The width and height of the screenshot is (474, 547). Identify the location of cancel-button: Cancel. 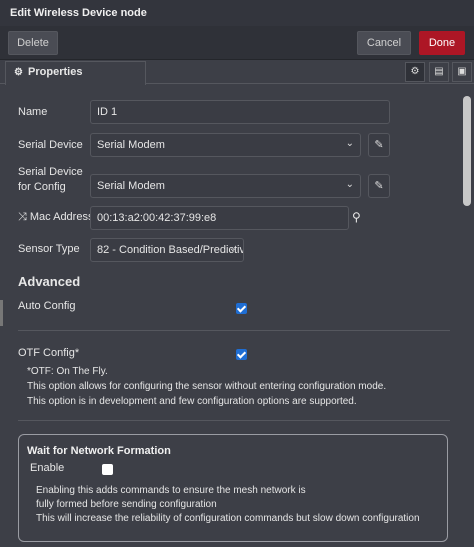
(384, 43).